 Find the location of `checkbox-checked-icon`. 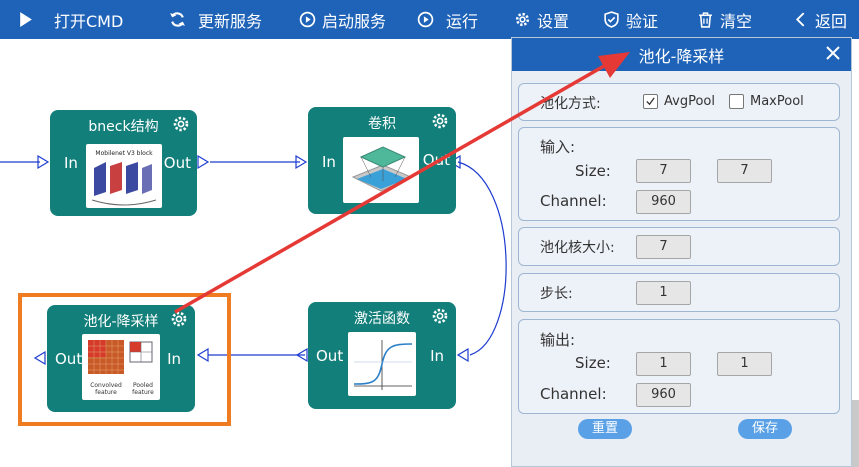

checkbox-checked-icon is located at coordinates (650, 101).